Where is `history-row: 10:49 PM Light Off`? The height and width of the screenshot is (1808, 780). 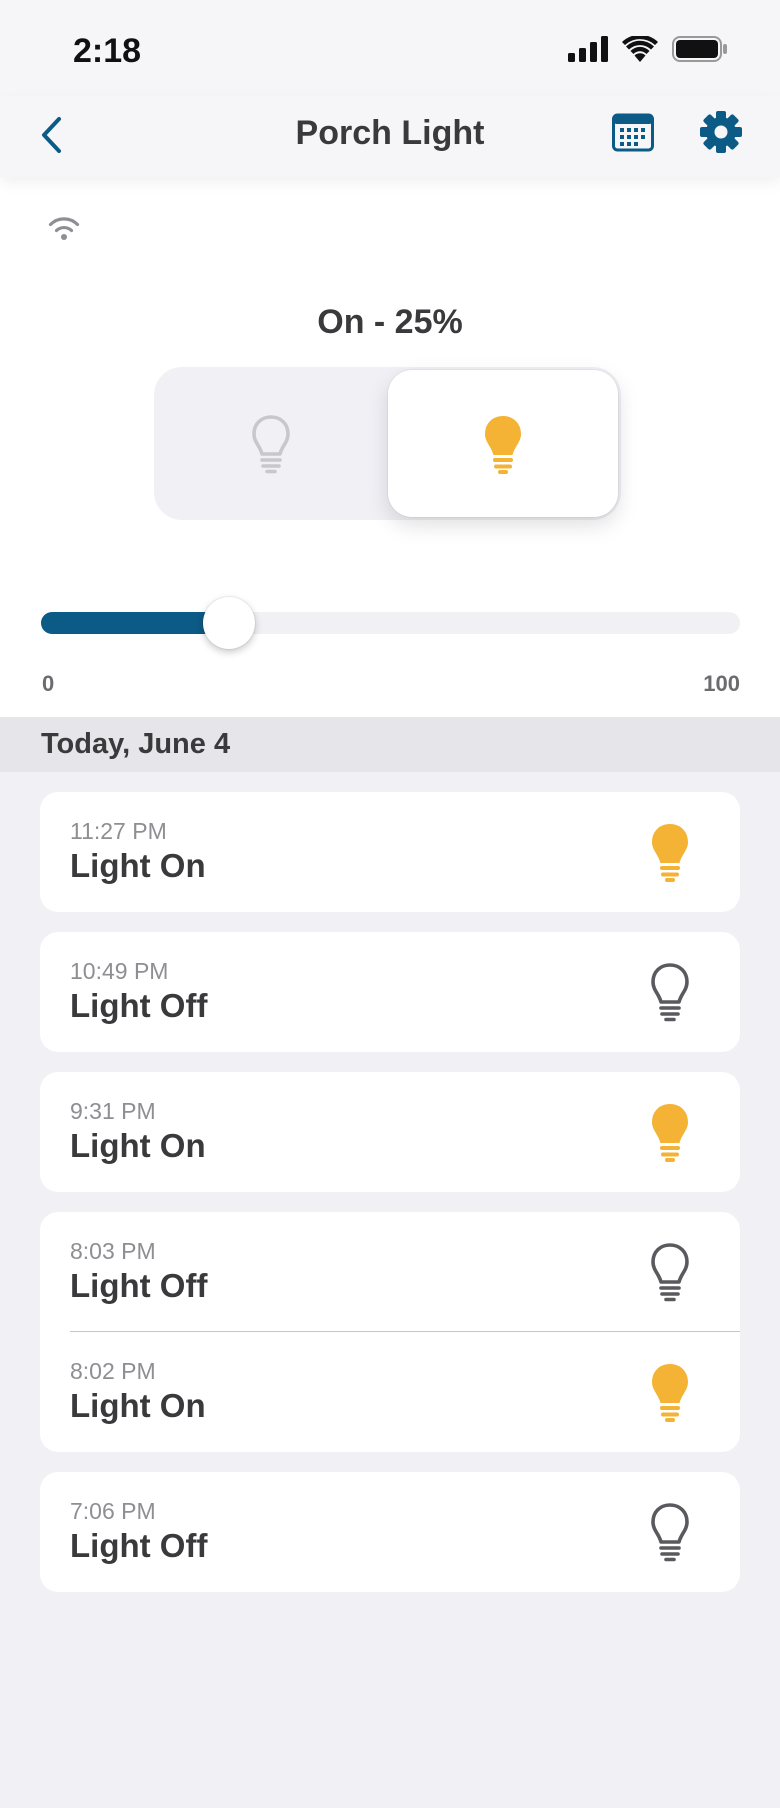 history-row: 10:49 PM Light Off is located at coordinates (390, 992).